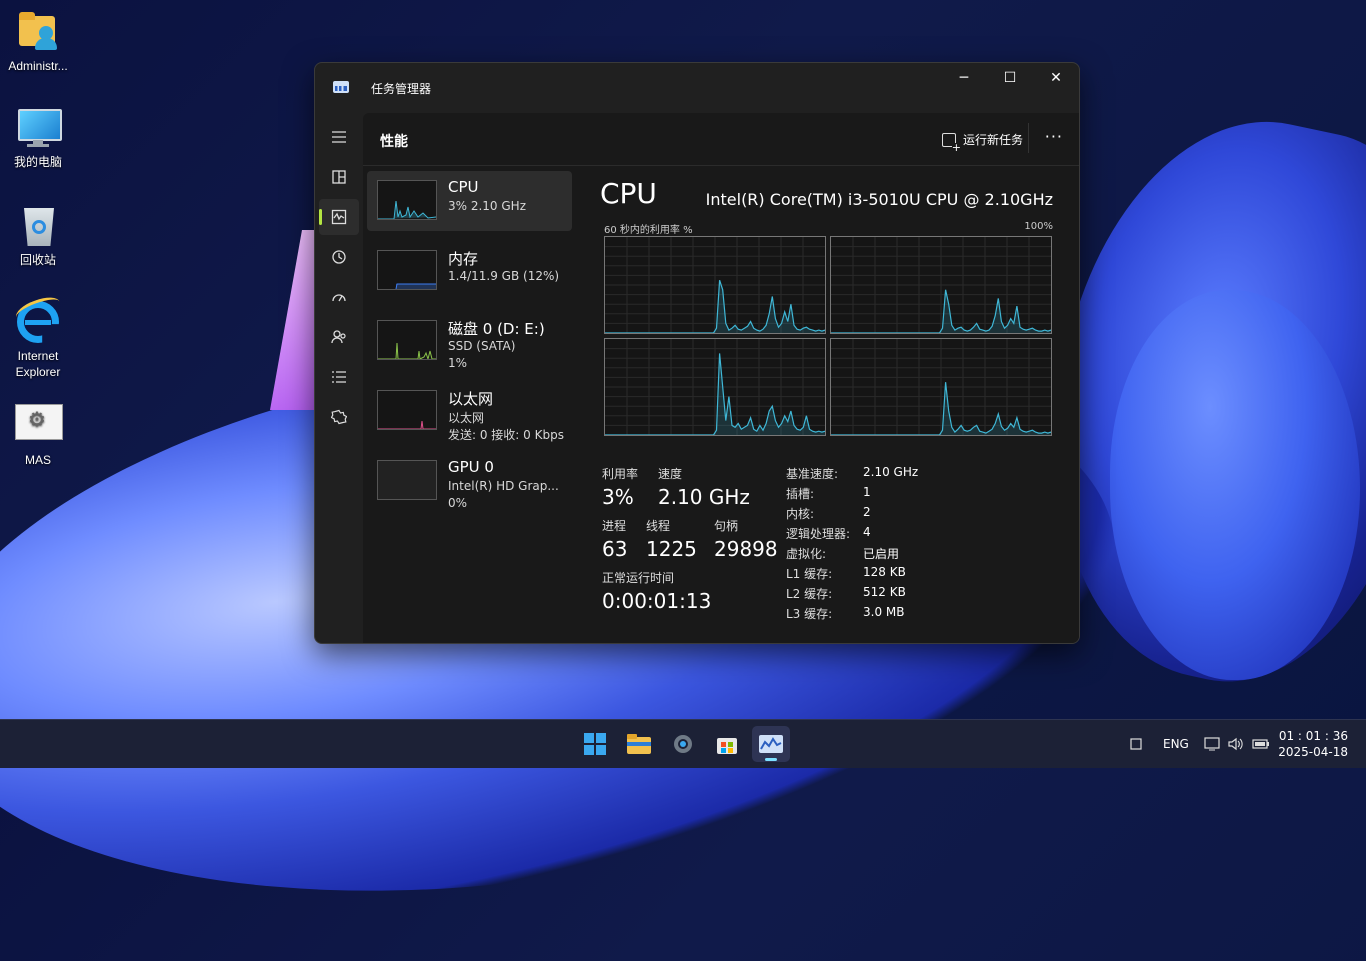 The width and height of the screenshot is (1366, 961). What do you see at coordinates (1054, 136) in the screenshot?
I see `more-options-button: ···` at bounding box center [1054, 136].